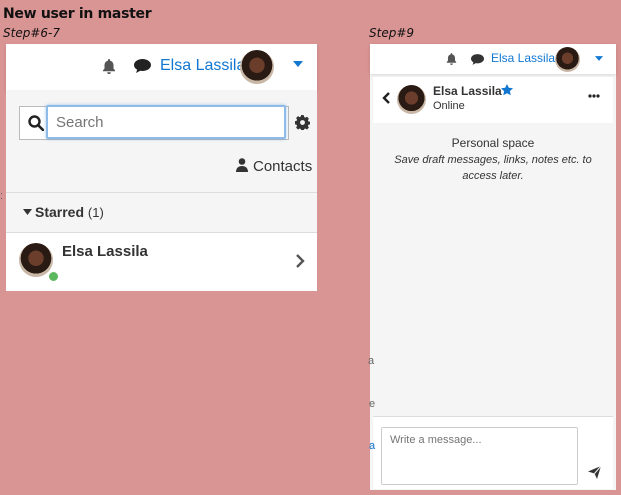 The width and height of the screenshot is (621, 495). What do you see at coordinates (77, 14) in the screenshot?
I see `doc-title: New user in master` at bounding box center [77, 14].